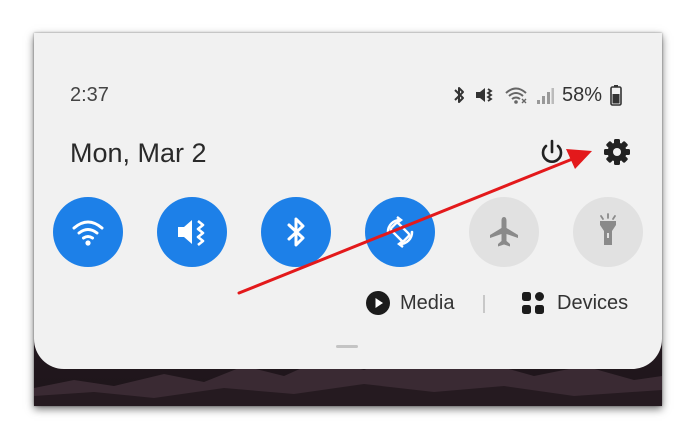  I want to click on airplane-toggle, so click(504, 232).